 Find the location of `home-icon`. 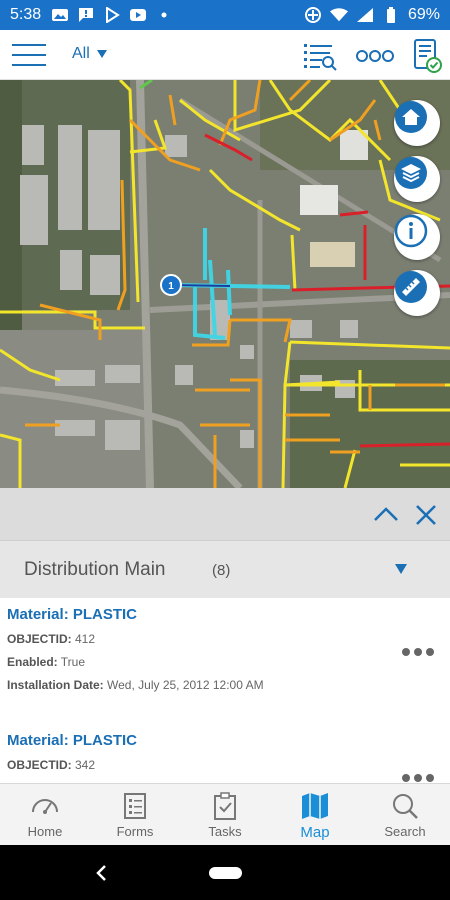

home-icon is located at coordinates (411, 117).